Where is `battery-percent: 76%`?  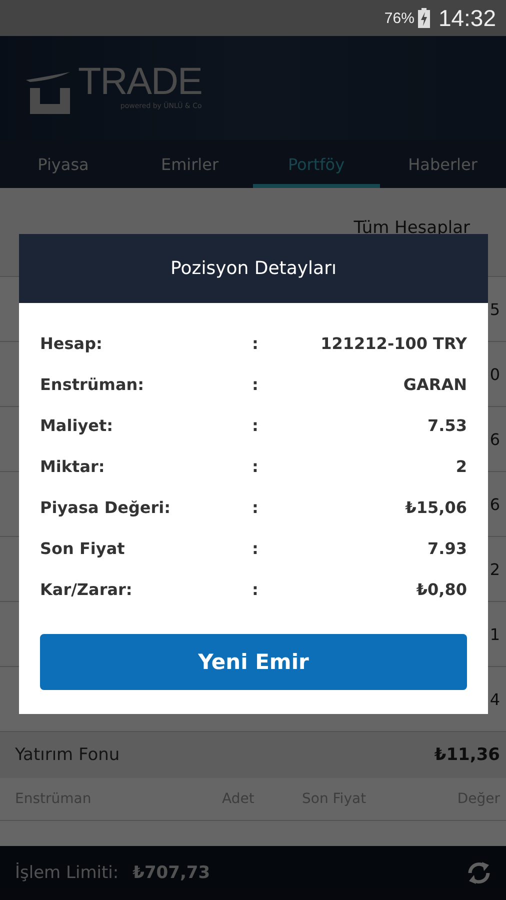 battery-percent: 76% is located at coordinates (399, 18).